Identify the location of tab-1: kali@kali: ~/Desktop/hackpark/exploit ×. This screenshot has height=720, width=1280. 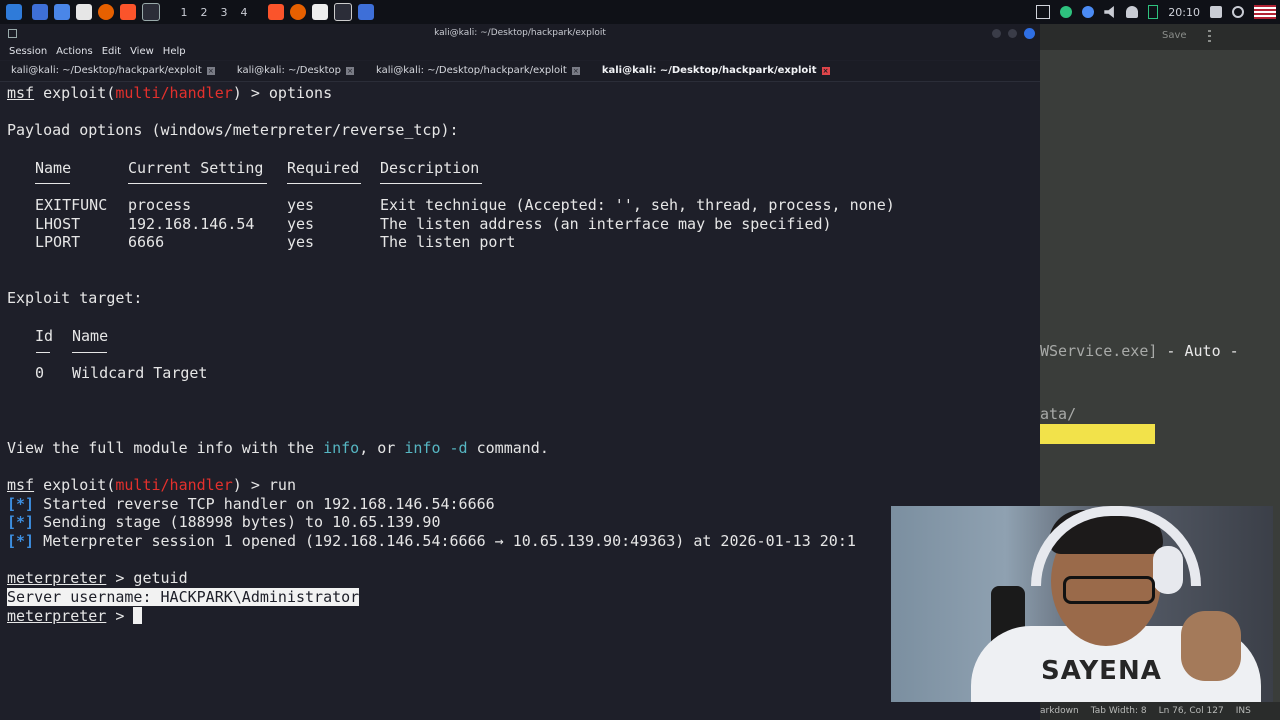
(113, 71).